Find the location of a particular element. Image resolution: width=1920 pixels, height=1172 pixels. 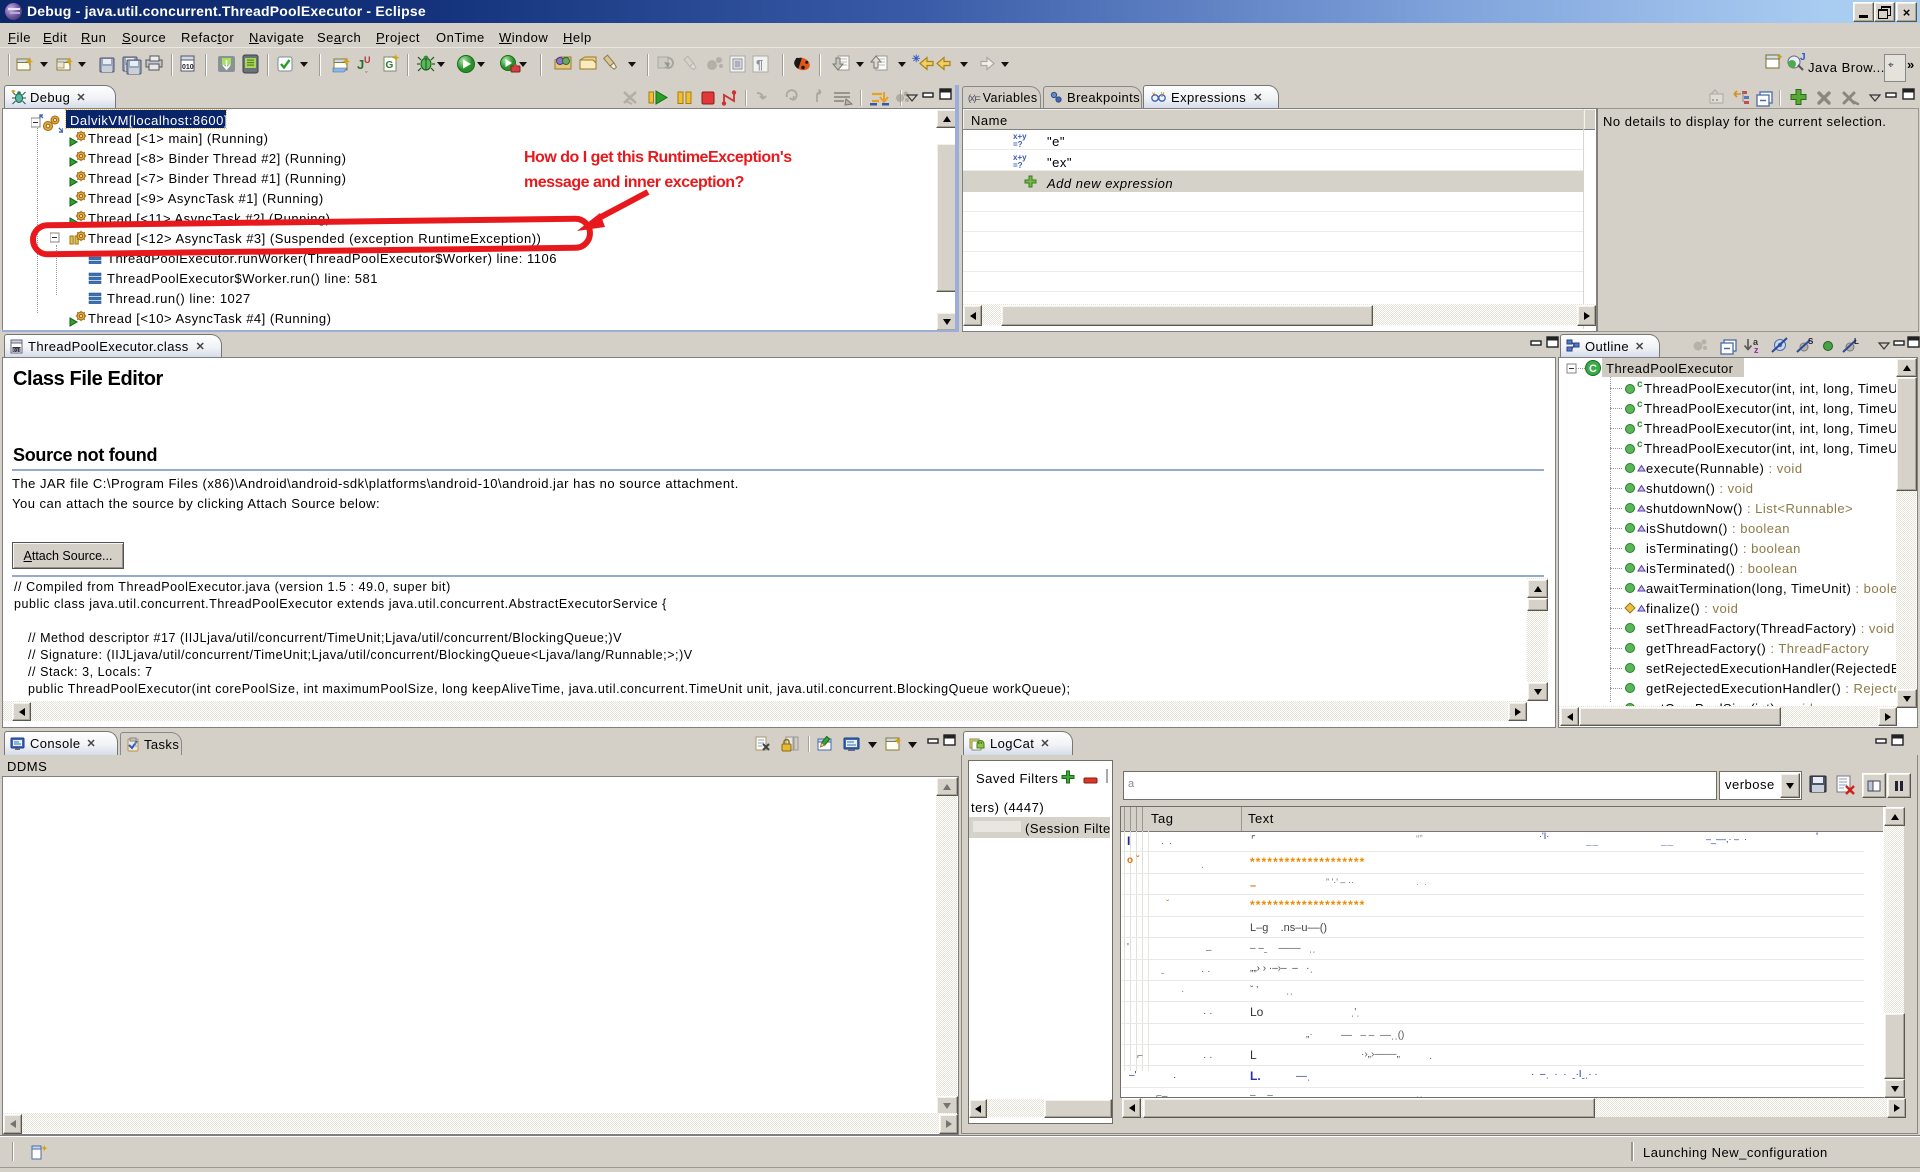

svg-text: S is located at coordinates (1811, 341).